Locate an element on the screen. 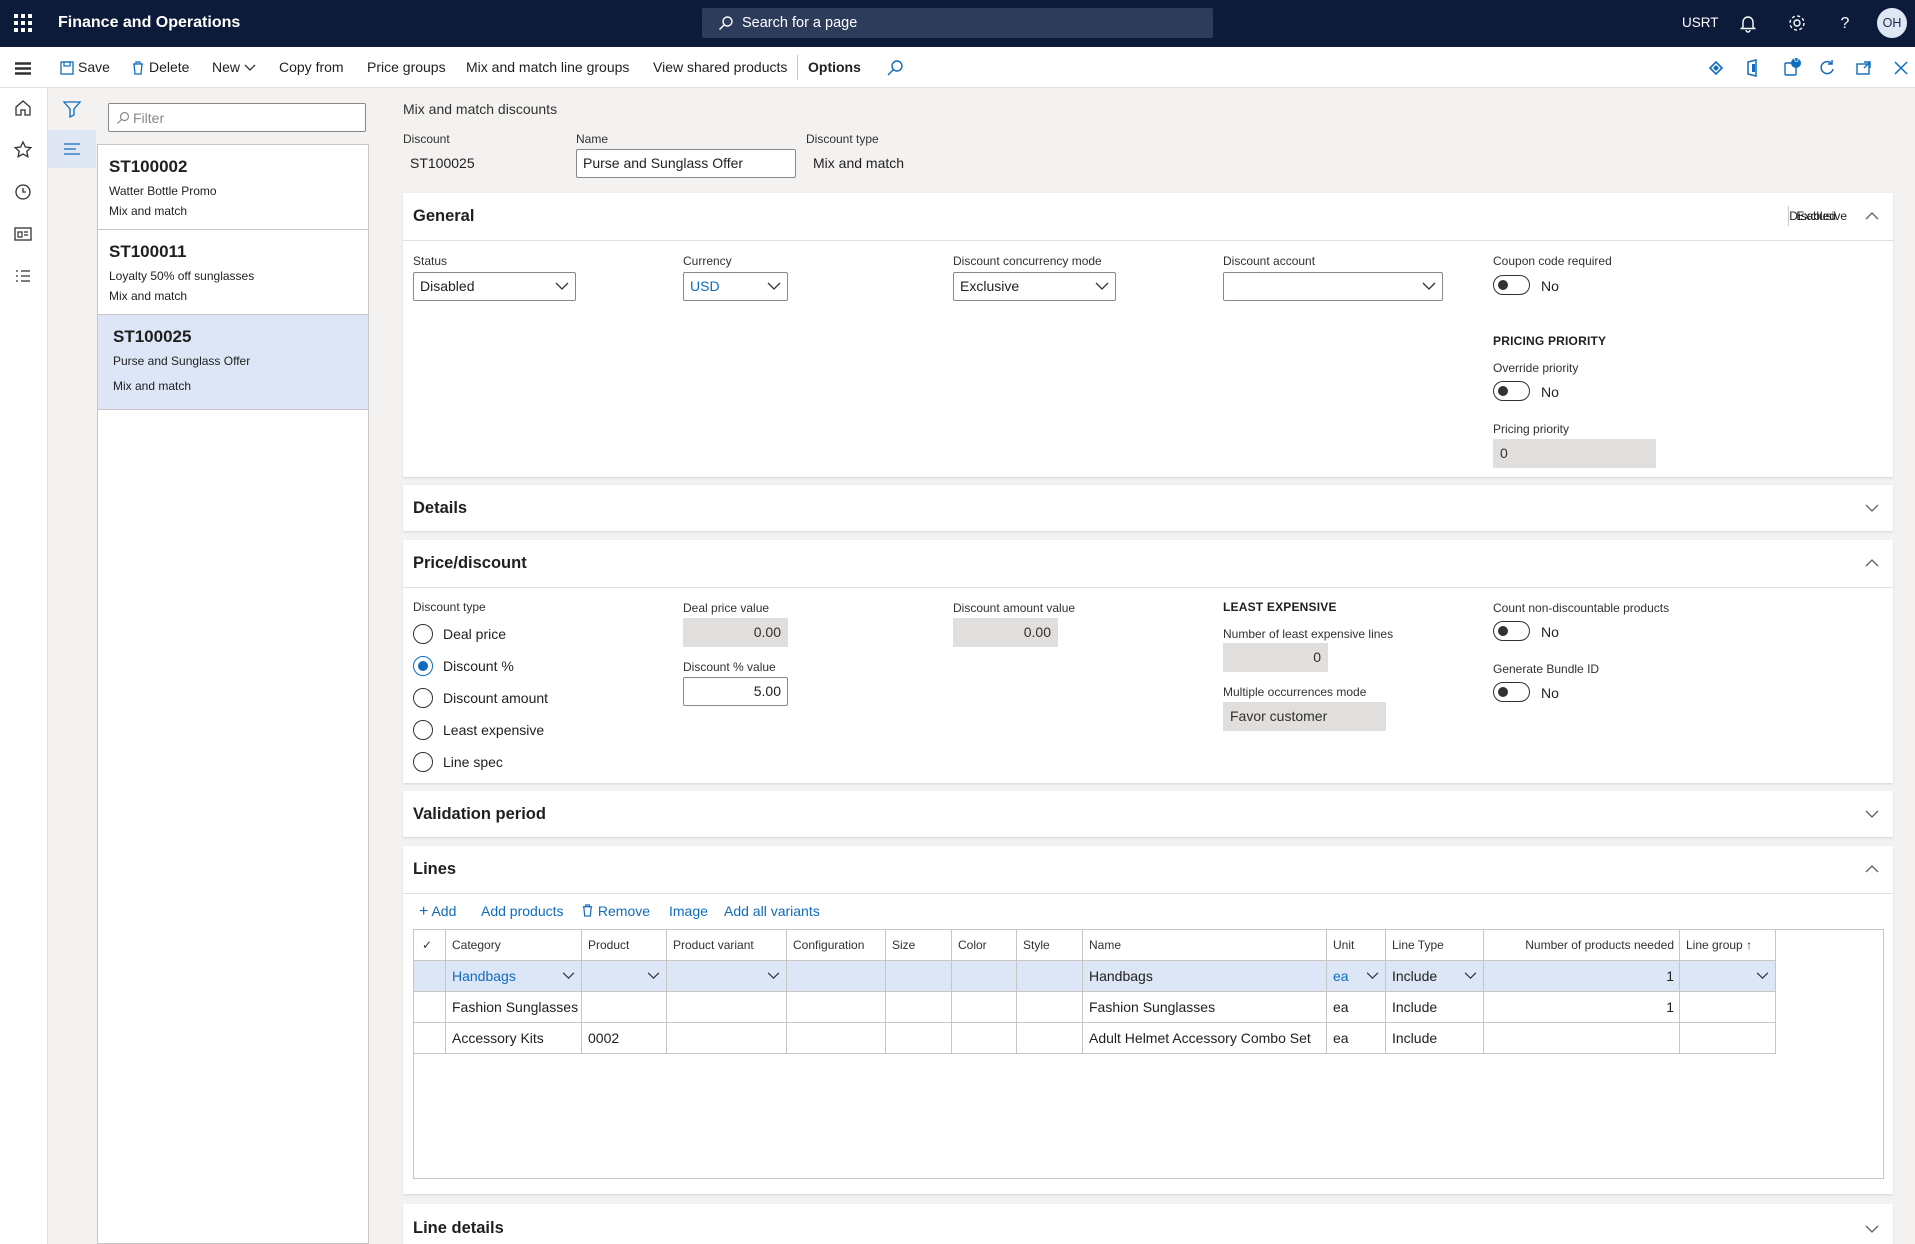 This screenshot has height=1244, width=1915. open-new-window-icon is located at coordinates (1864, 68).